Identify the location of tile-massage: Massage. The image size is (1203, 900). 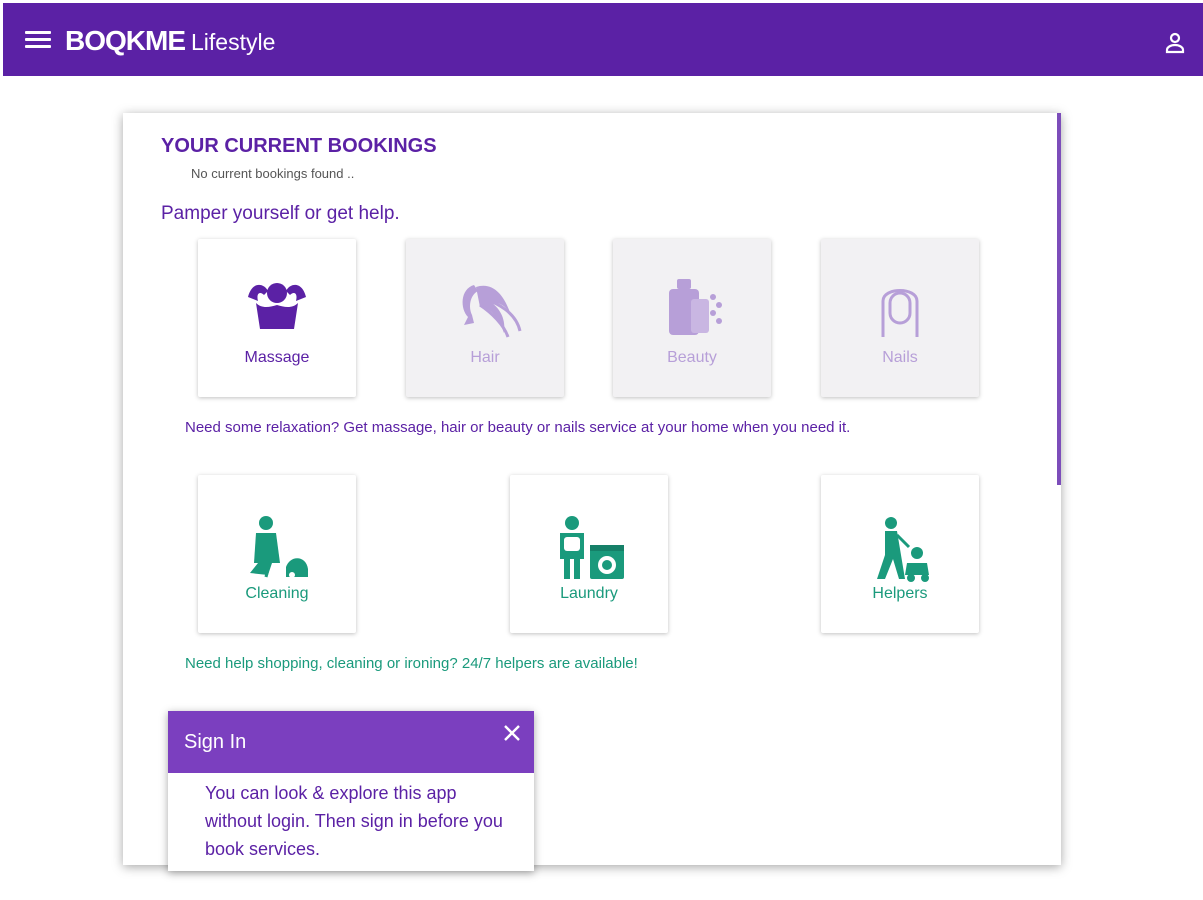
(277, 318).